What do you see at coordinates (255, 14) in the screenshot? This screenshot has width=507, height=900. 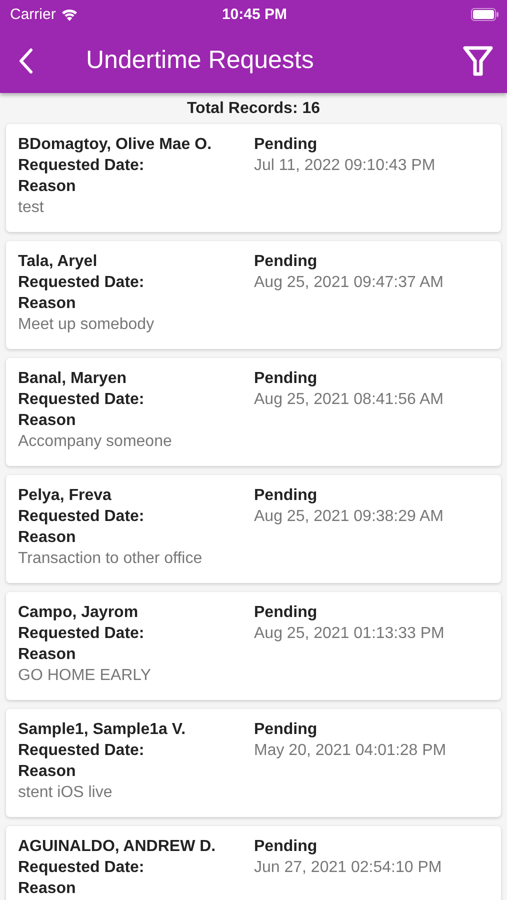 I see `status-time: 10:45 PM` at bounding box center [255, 14].